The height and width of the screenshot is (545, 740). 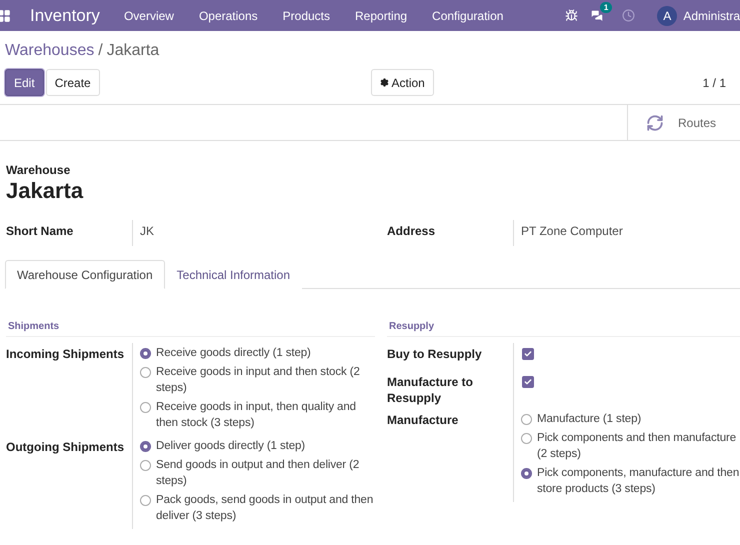 I want to click on refresh-icon, so click(x=655, y=123).